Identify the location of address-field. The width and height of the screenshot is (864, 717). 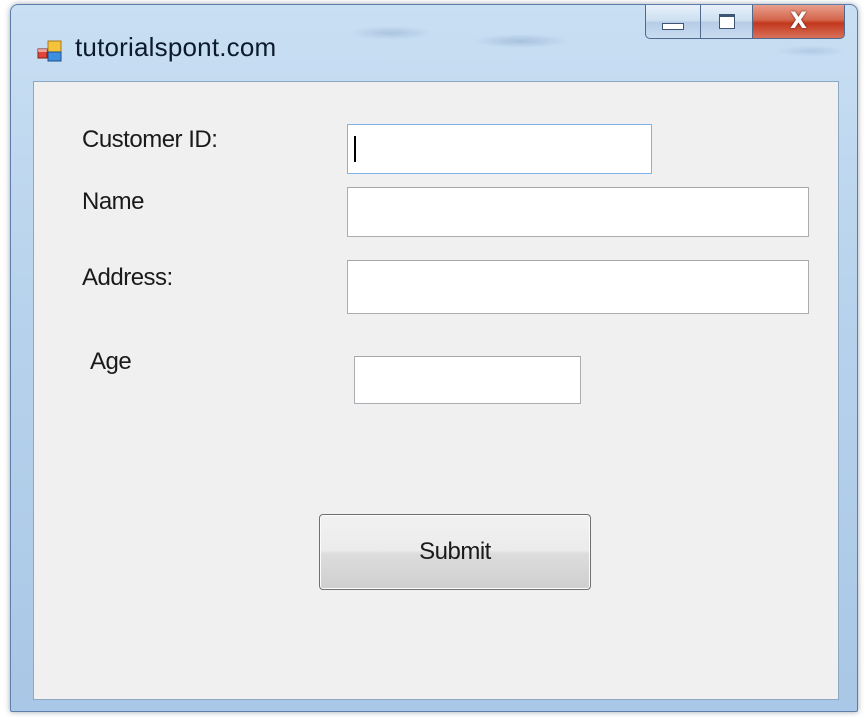
(578, 287).